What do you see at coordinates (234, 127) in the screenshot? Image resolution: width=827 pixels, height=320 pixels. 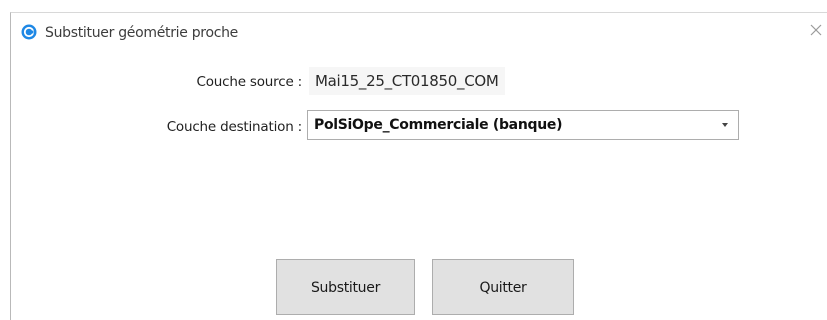 I see `destination-layer-label: Couche destination :` at bounding box center [234, 127].